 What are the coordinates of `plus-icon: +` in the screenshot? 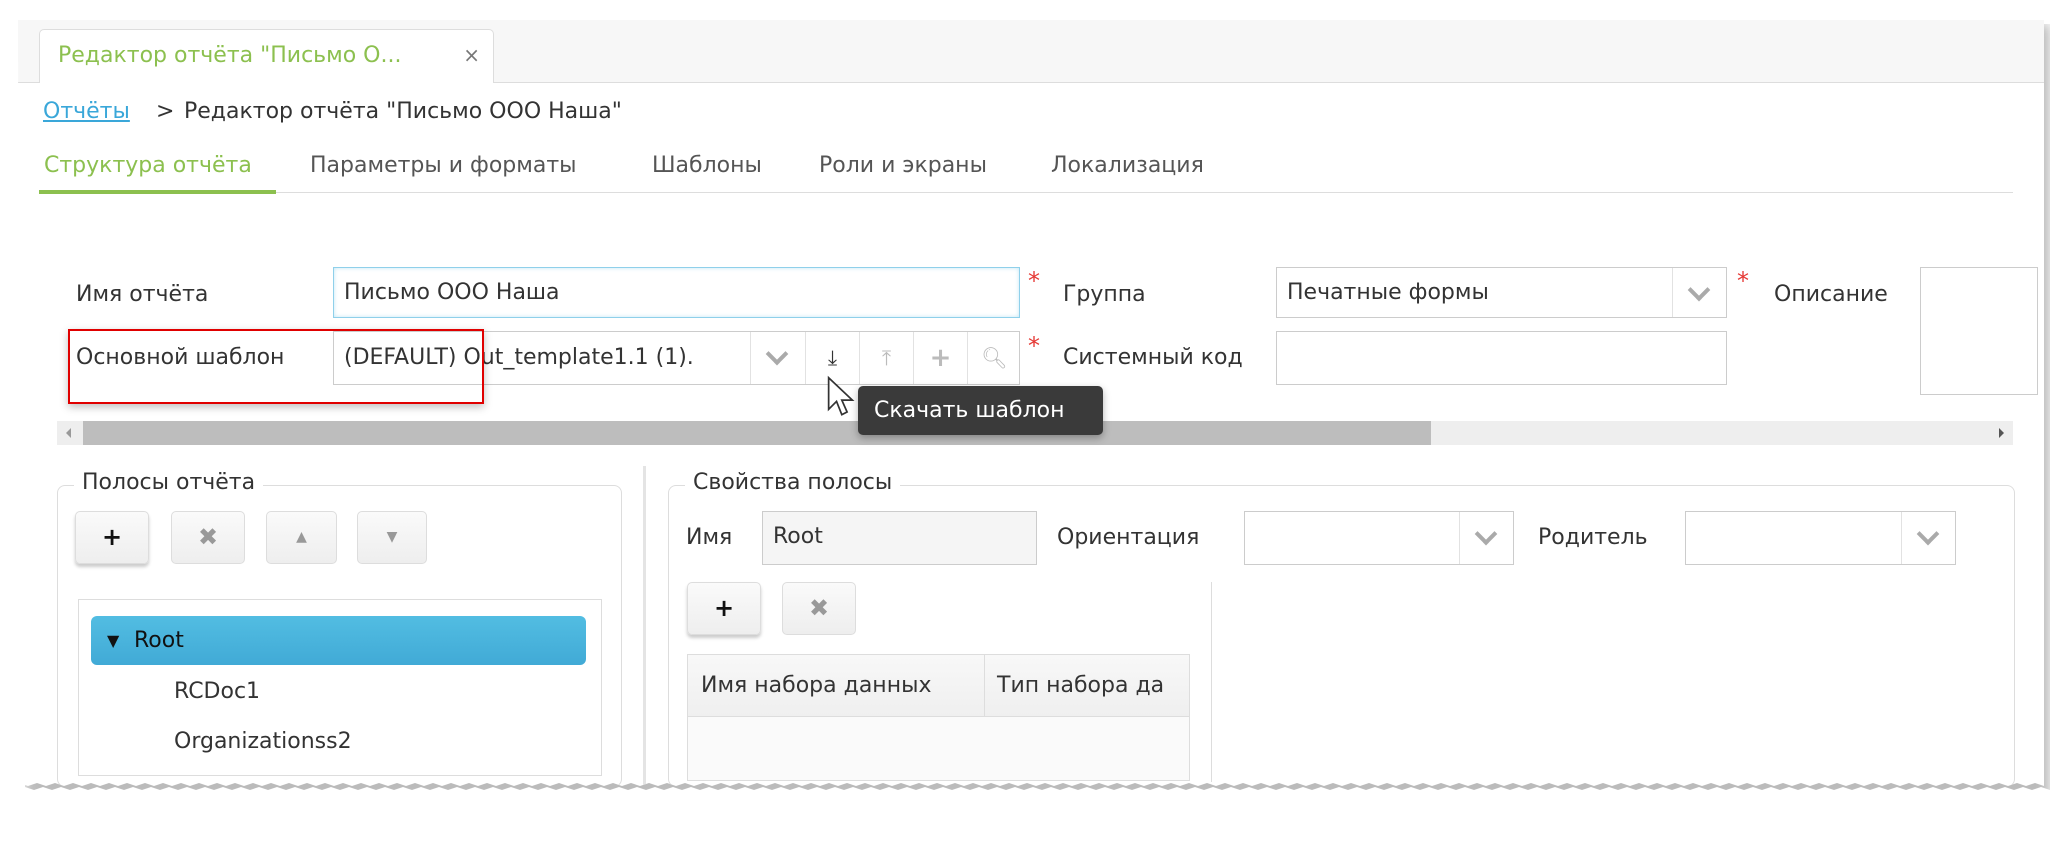 It's located at (940, 358).